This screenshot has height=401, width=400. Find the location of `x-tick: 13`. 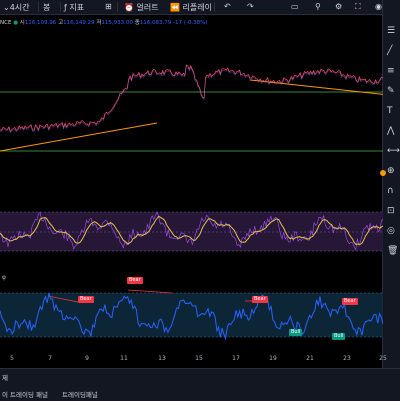

x-tick: 13 is located at coordinates (162, 358).